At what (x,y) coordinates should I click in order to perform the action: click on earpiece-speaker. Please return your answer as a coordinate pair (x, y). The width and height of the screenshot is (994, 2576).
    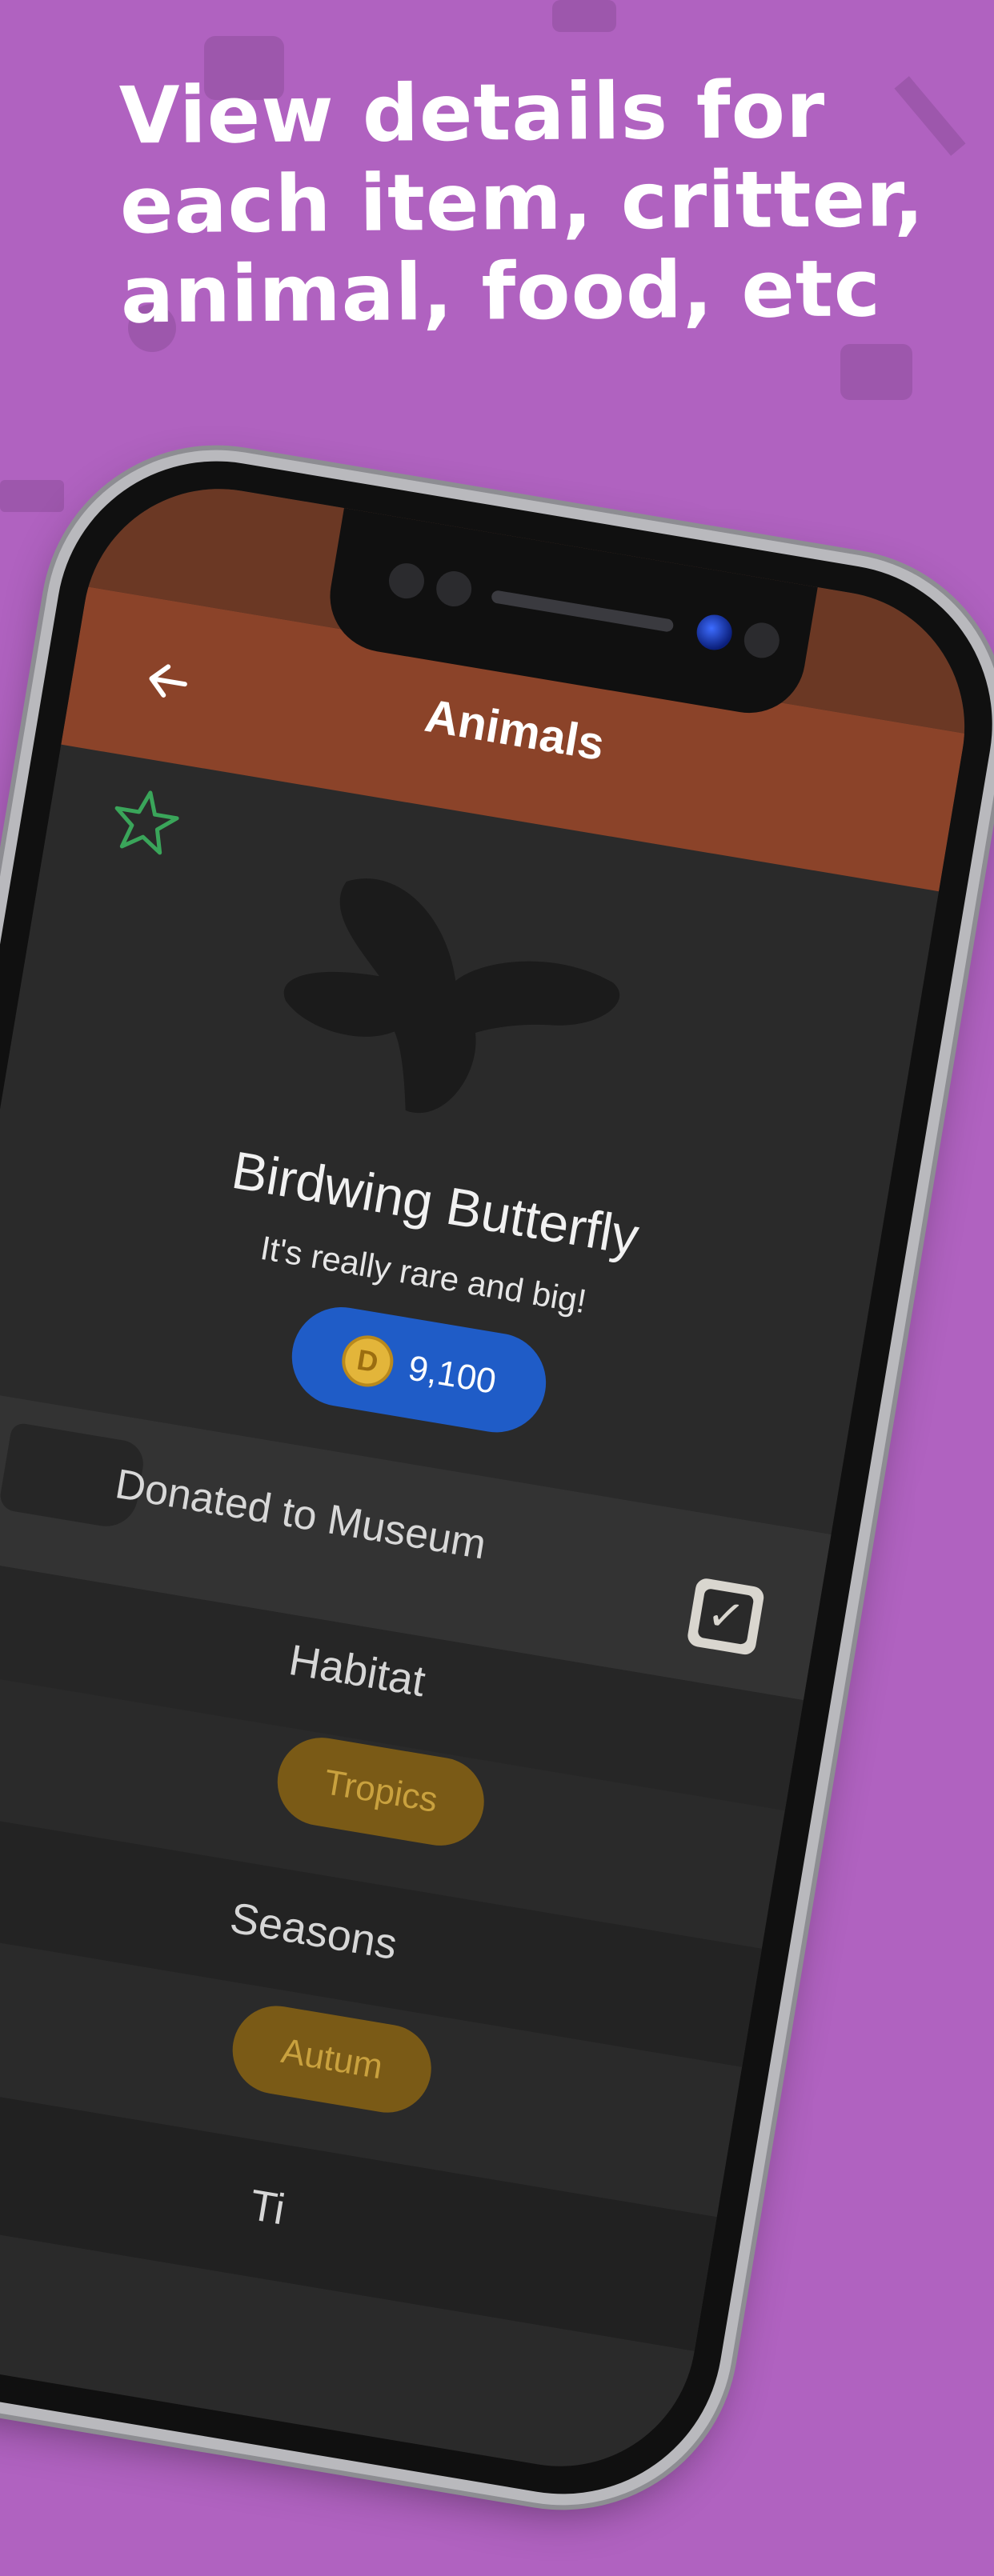
    Looking at the image, I should click on (583, 611).